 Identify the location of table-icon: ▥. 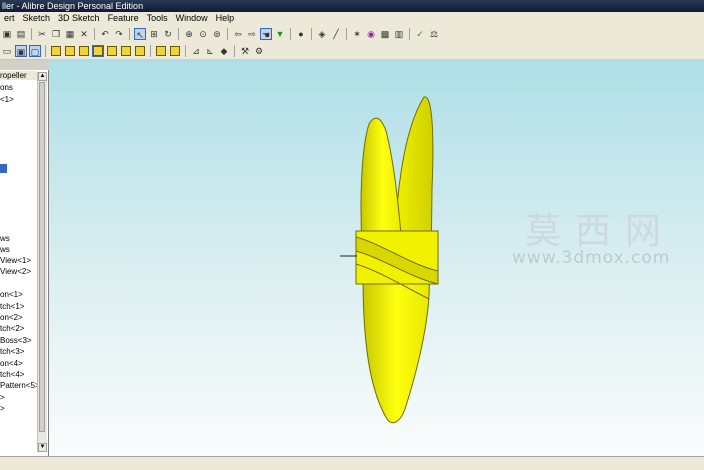
(399, 34).